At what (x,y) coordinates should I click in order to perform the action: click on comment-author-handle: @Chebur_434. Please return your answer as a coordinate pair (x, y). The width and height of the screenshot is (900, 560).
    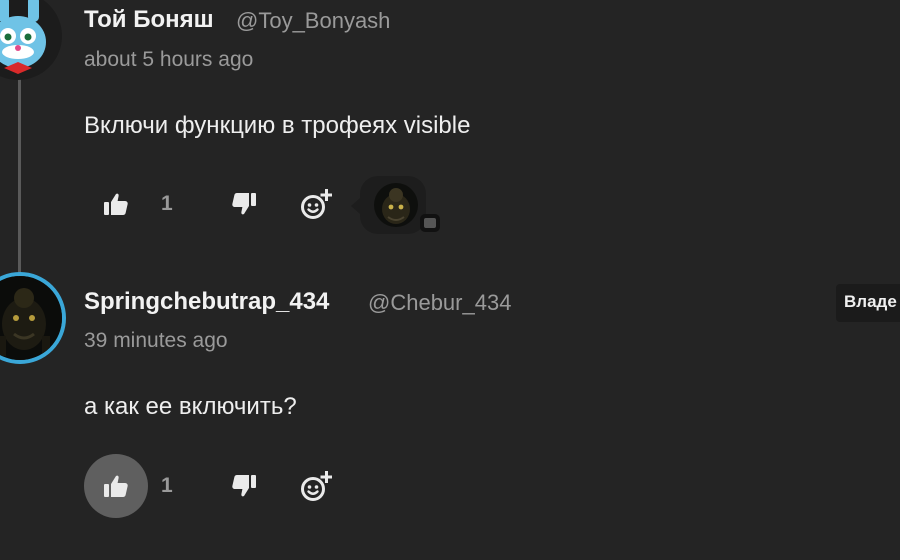
    Looking at the image, I should click on (439, 303).